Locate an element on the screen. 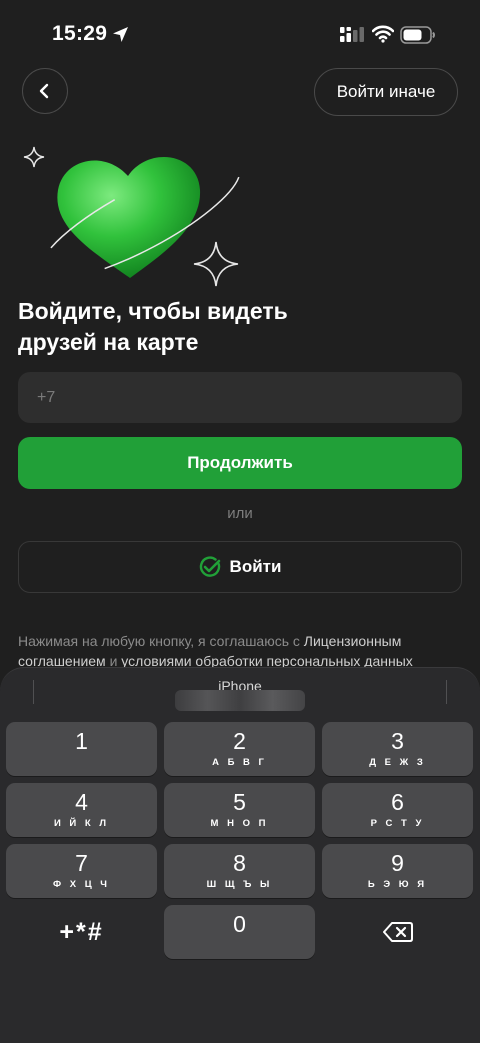 The height and width of the screenshot is (1043, 480). sber-id-login-label: Войти is located at coordinates (255, 566).